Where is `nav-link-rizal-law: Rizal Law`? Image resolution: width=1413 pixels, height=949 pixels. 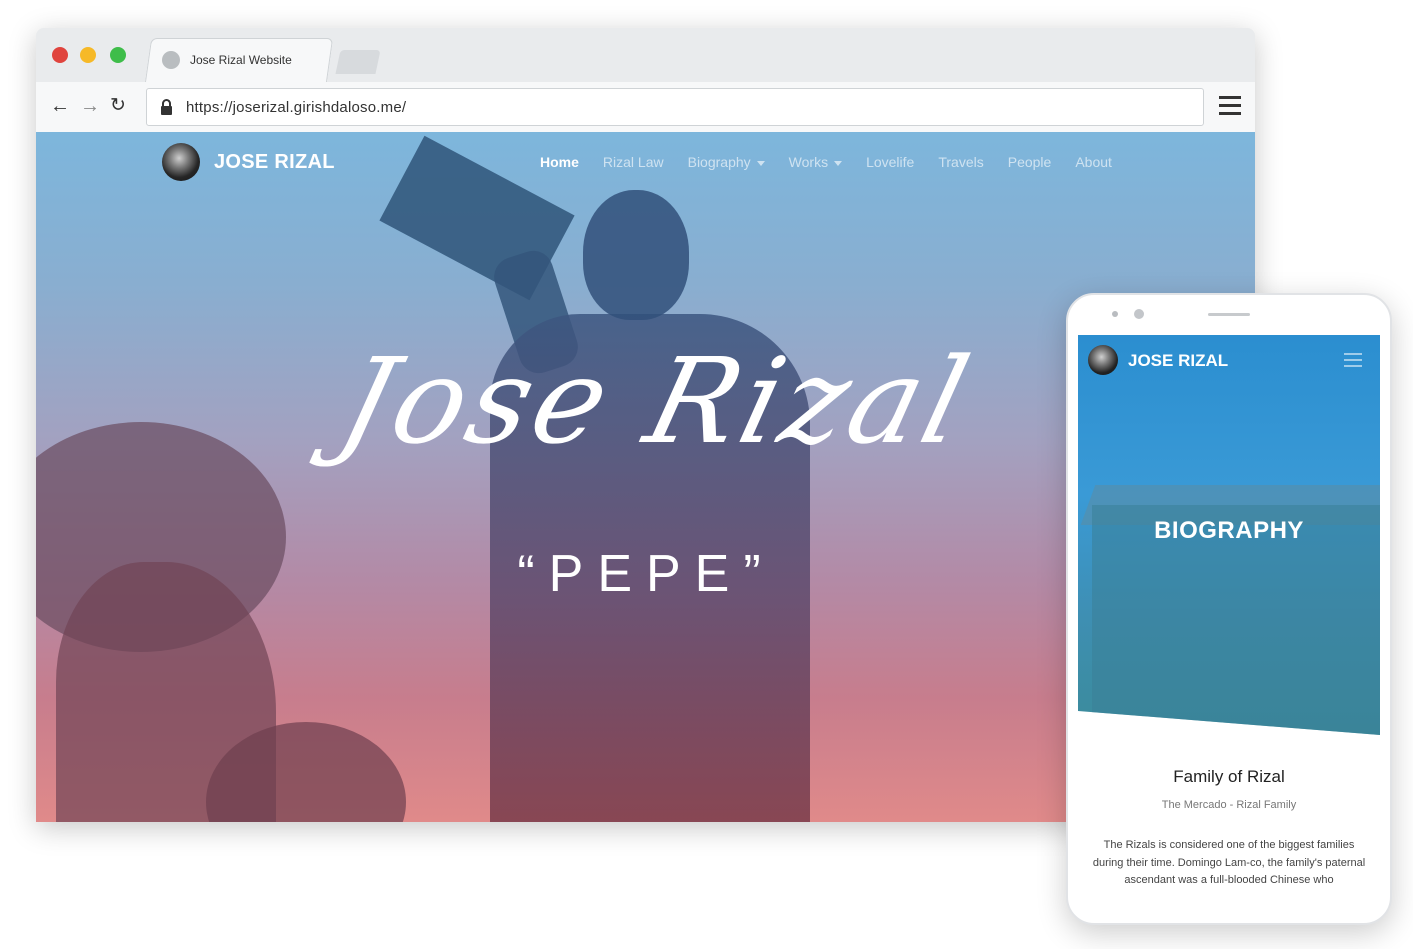 nav-link-rizal-law: Rizal Law is located at coordinates (633, 162).